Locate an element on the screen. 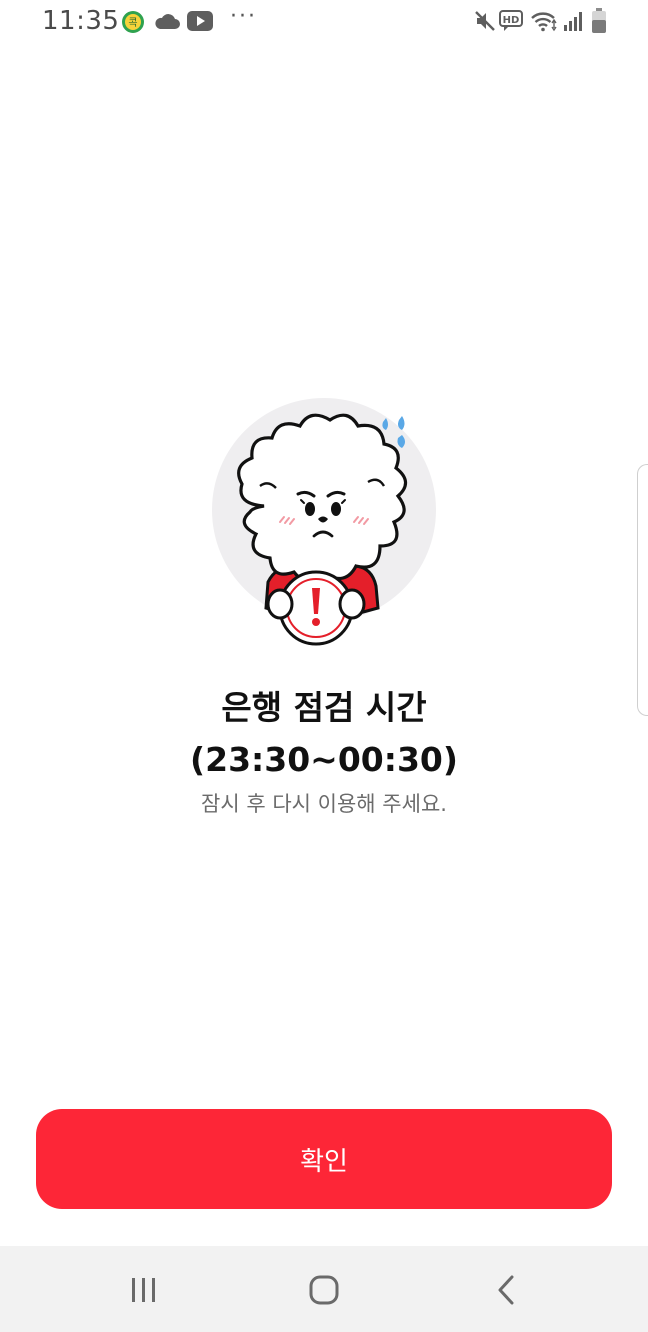 The height and width of the screenshot is (1332, 648). confirm-button-label: 확인 is located at coordinates (324, 1161).